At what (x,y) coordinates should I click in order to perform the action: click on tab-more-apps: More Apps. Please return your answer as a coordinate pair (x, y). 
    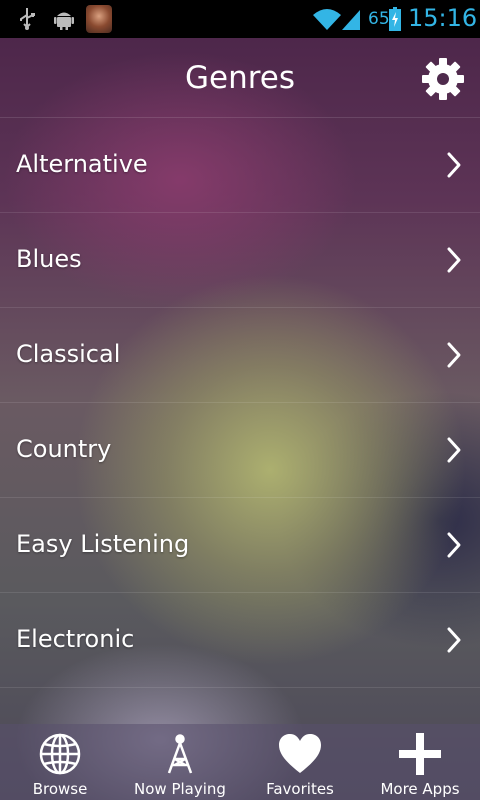
    Looking at the image, I should click on (420, 762).